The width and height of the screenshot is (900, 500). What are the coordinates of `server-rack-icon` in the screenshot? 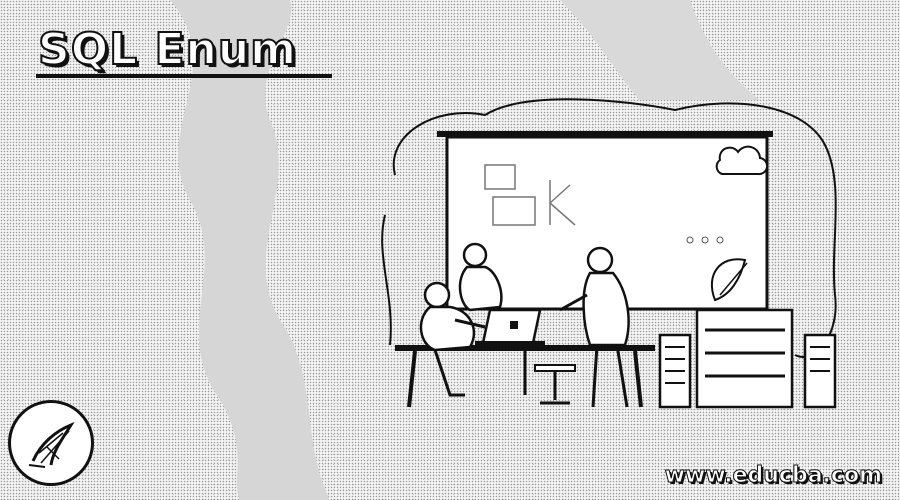 It's located at (747, 358).